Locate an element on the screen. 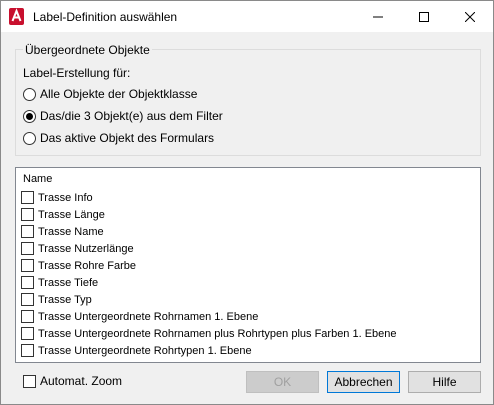 This screenshot has width=494, height=405. radio-label: Das aktive Objekt des Formulars is located at coordinates (127, 138).